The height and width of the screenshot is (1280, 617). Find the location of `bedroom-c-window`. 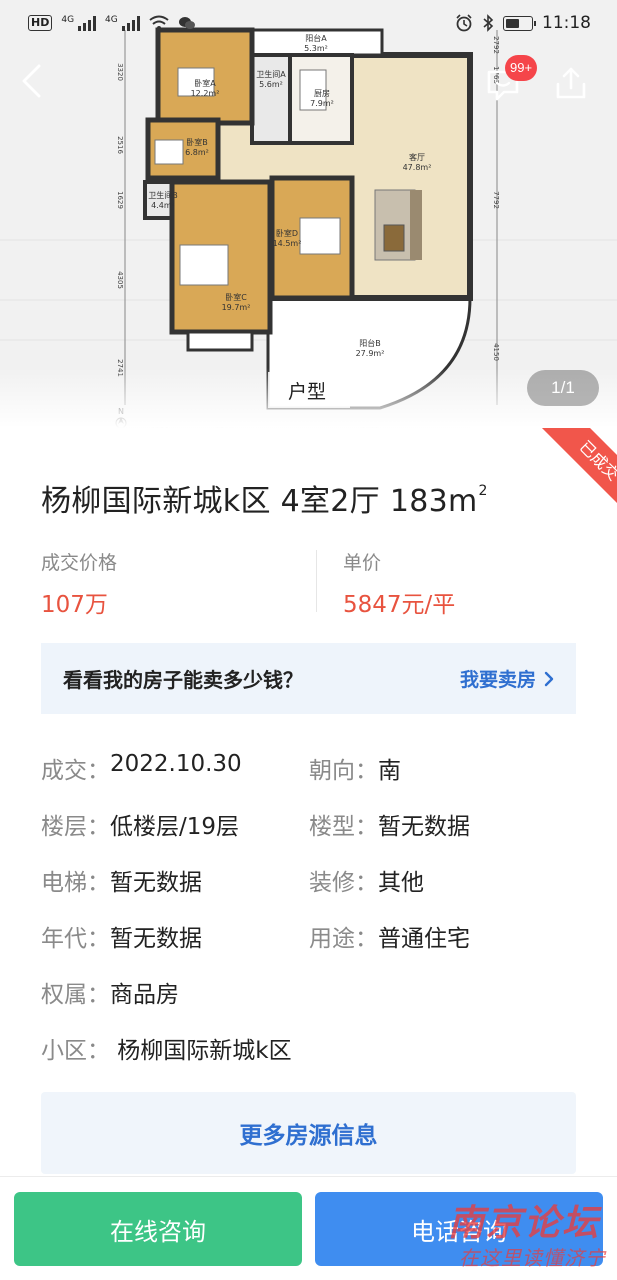

bedroom-c-window is located at coordinates (220, 341).